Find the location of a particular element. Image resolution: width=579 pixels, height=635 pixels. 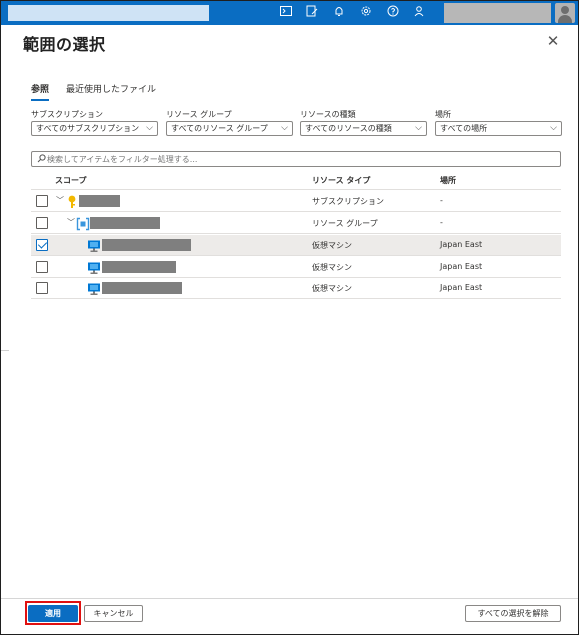

table-row: ﹀ リソース グループ - is located at coordinates (296, 223).